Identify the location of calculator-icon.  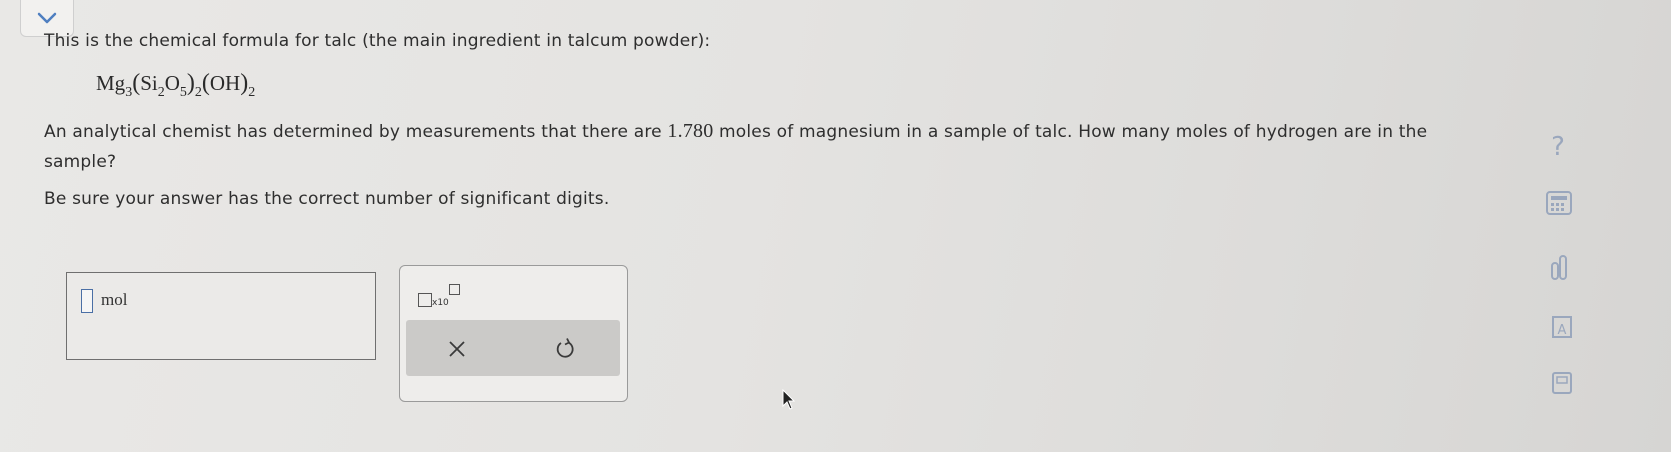
(1558, 203).